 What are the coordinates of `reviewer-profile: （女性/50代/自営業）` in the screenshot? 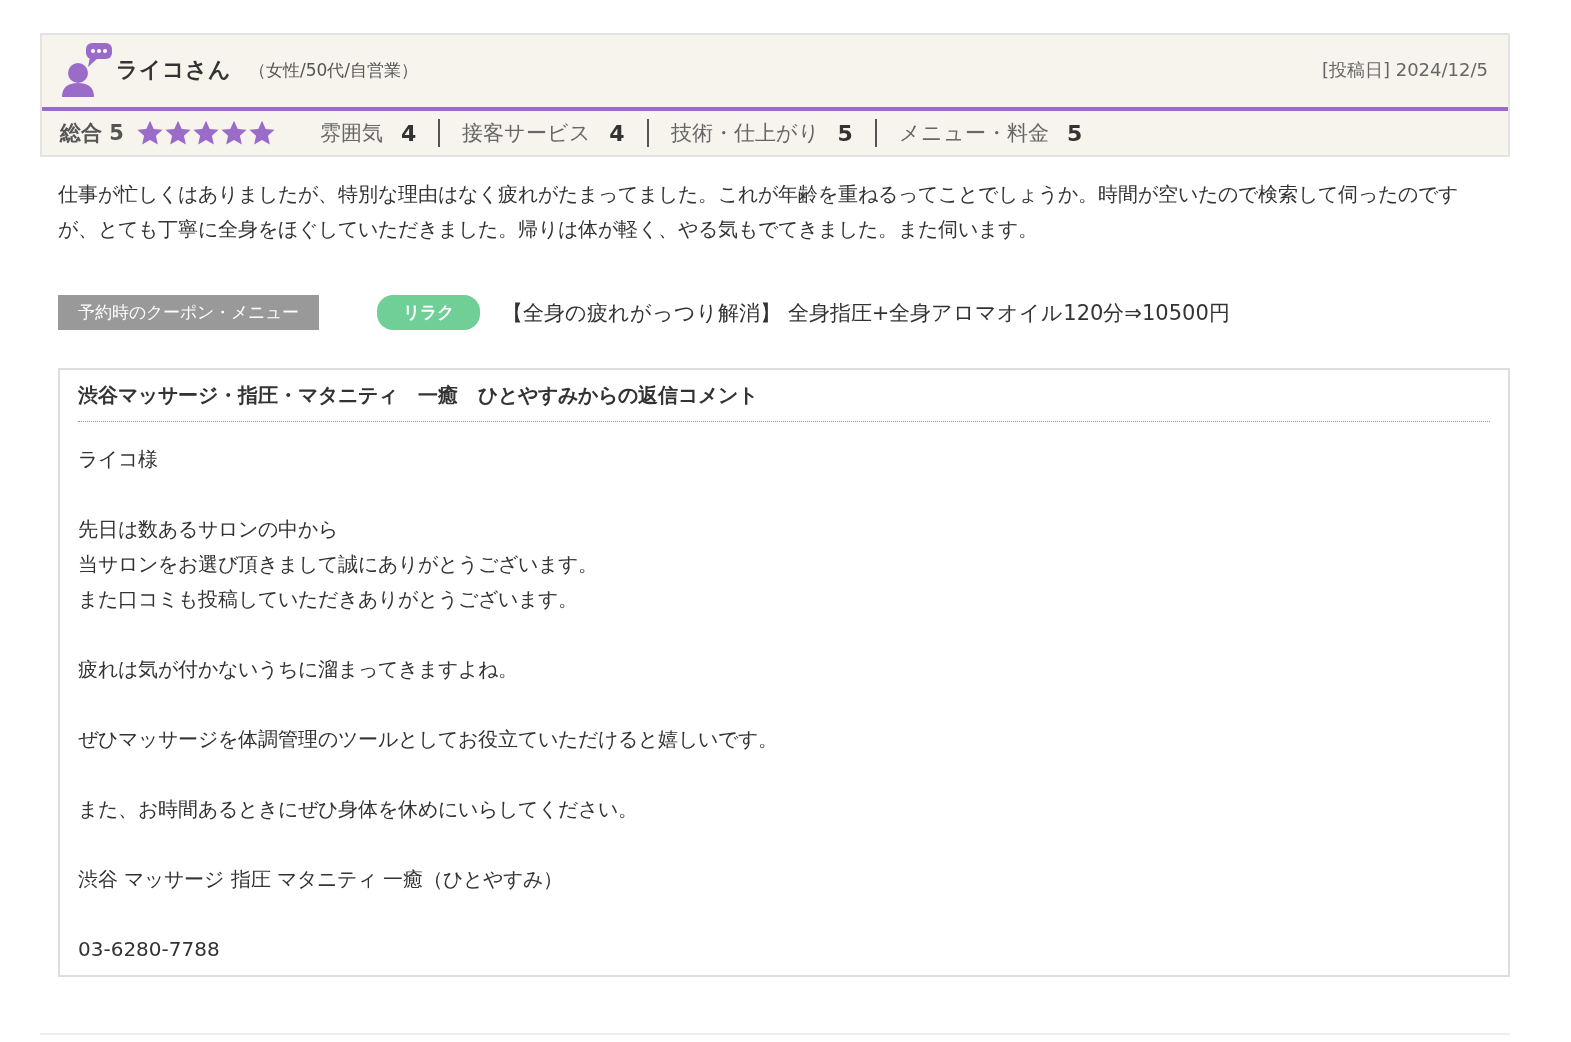 It's located at (334, 70).